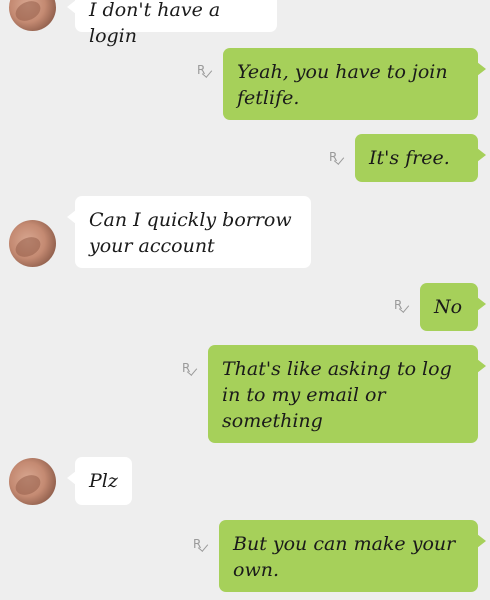 The image size is (490, 600). I want to click on message-bubble-outgoing: It's free., so click(420, 158).